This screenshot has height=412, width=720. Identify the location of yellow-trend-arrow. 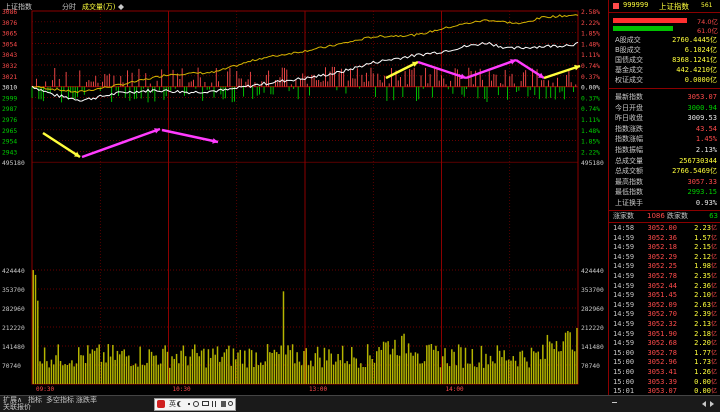
(61, 145).